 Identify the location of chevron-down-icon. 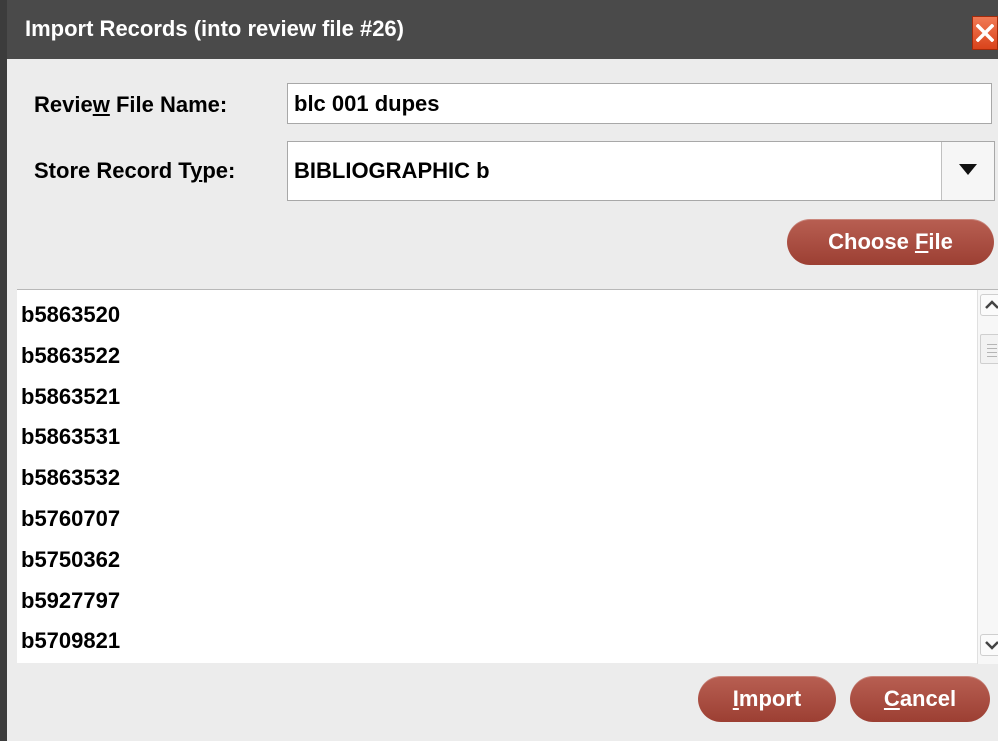
(991, 645).